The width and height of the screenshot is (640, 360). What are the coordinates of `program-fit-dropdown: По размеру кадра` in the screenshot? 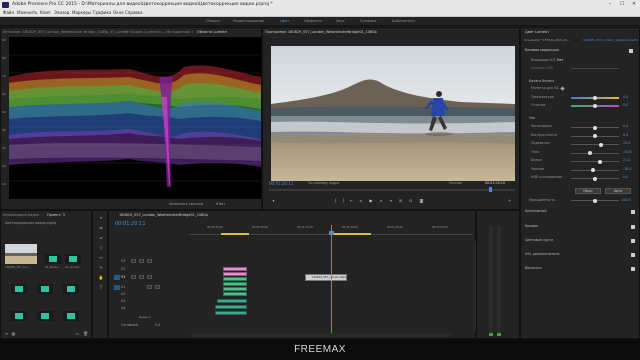 It's located at (323, 183).